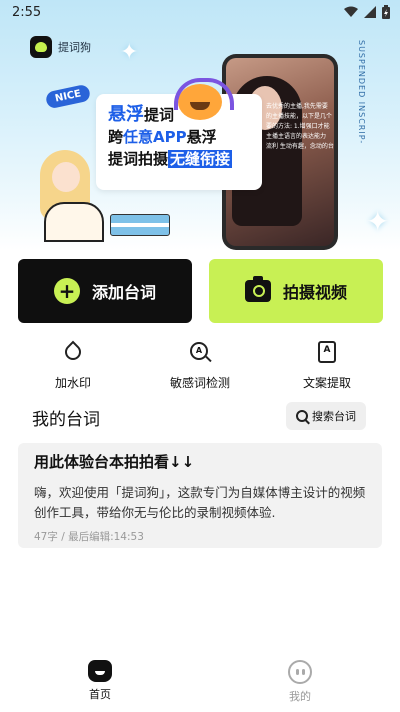 This screenshot has width=400, height=712. What do you see at coordinates (114, 462) in the screenshot?
I see `script-title: 用此体验台本拍拍看↓↓` at bounding box center [114, 462].